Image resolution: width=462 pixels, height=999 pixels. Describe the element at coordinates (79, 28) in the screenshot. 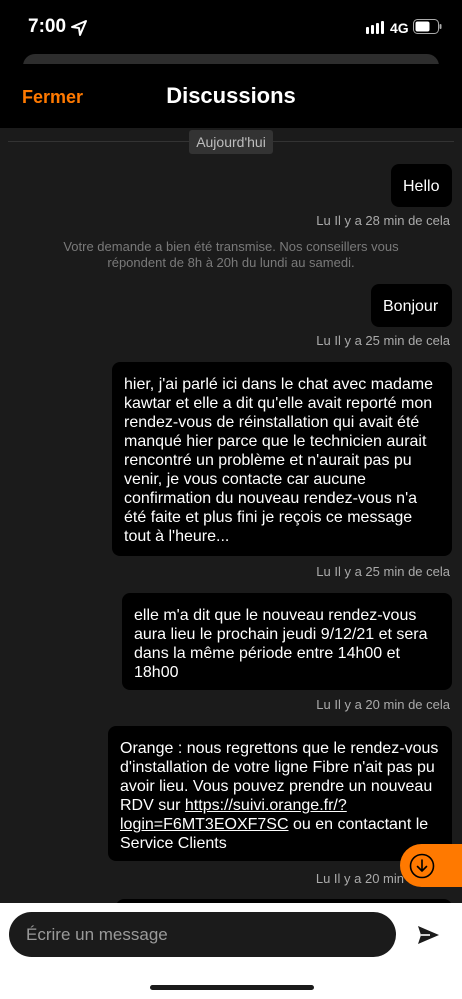

I see `location-arrow-icon` at that location.